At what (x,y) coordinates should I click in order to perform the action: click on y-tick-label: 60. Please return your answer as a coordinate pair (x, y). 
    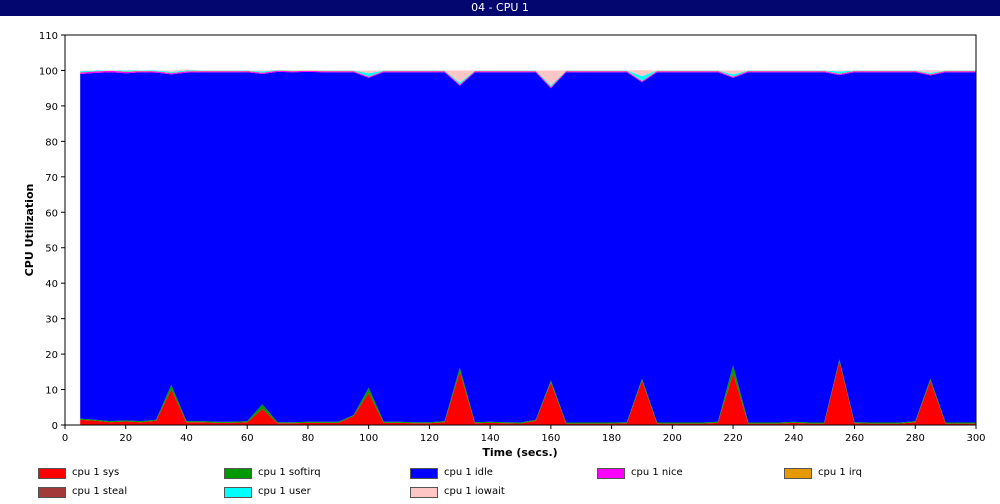
    Looking at the image, I should click on (51, 213).